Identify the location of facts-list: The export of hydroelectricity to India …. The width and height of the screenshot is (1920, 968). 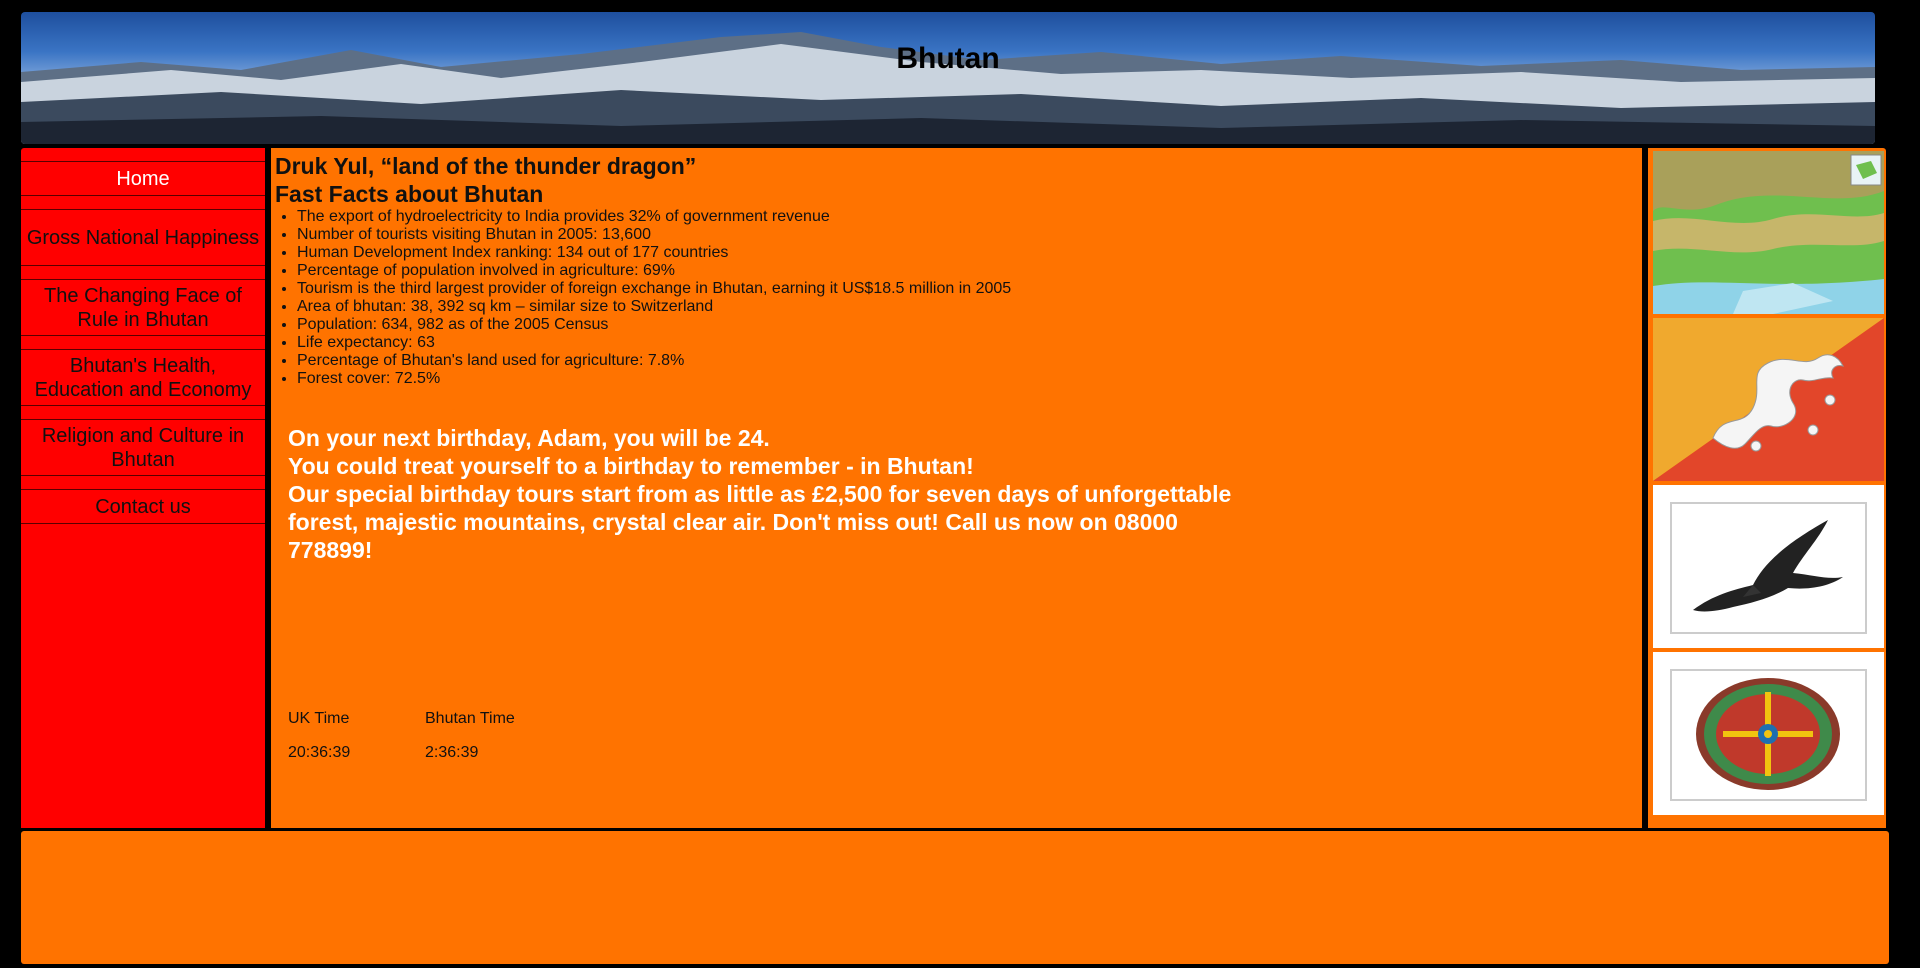
(967, 298).